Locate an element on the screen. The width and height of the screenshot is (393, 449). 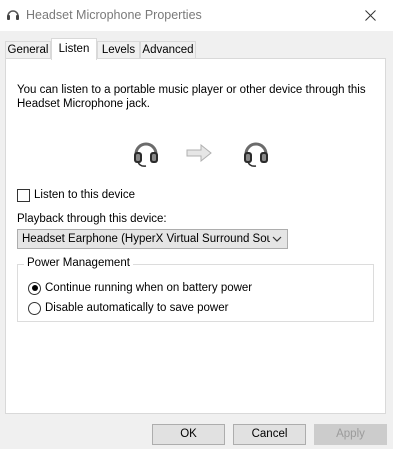
listen-to-device-row: Listen to this device is located at coordinates (76, 195).